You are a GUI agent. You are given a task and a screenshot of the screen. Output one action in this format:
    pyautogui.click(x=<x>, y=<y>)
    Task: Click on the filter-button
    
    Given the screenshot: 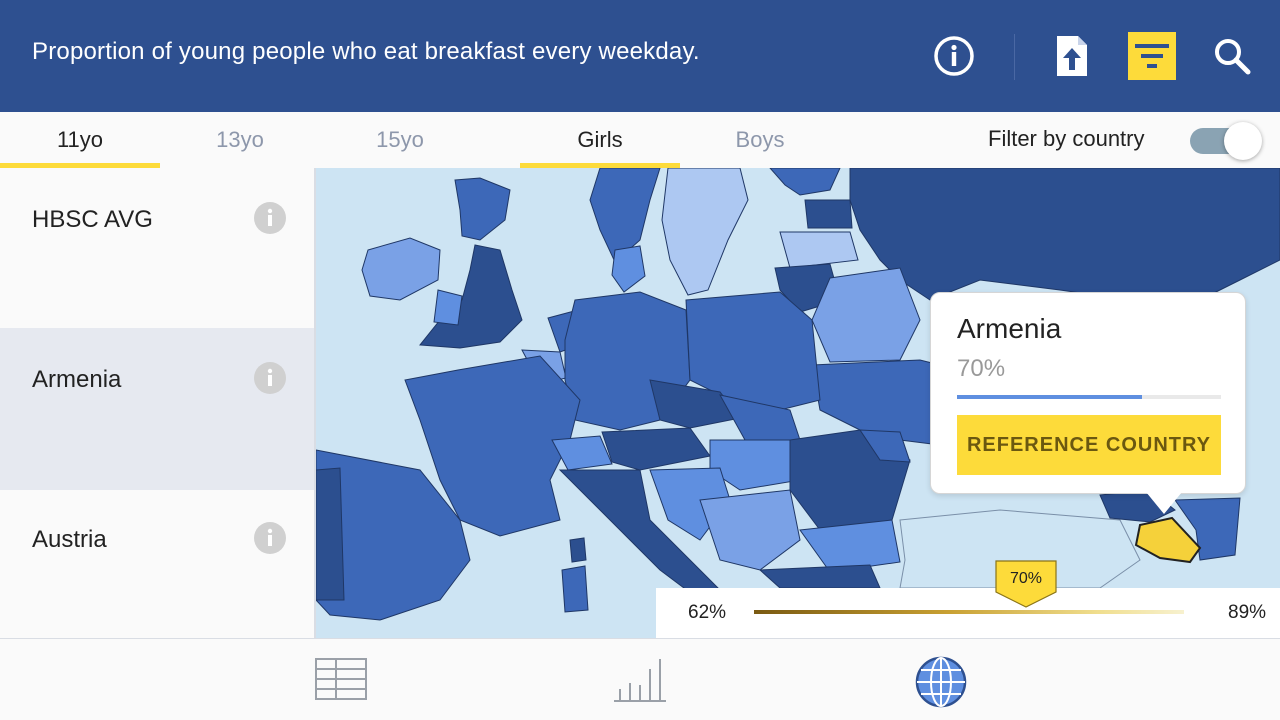 What is the action you would take?
    pyautogui.click(x=1152, y=56)
    